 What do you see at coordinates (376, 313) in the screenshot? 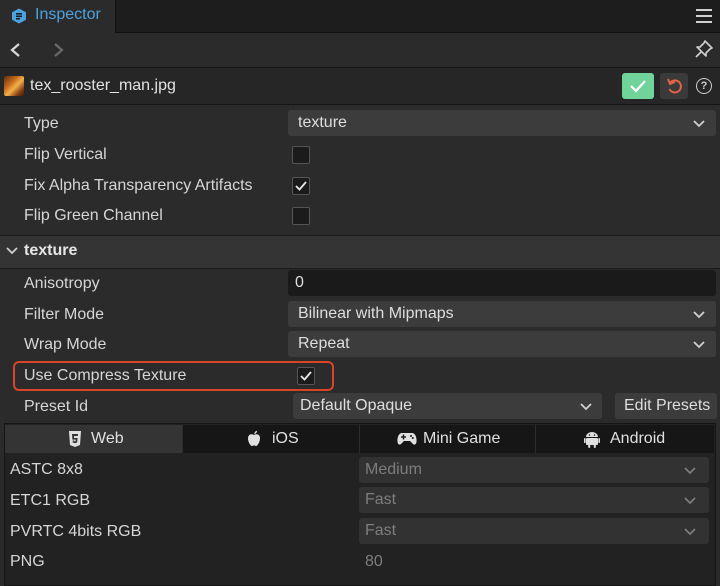
I see `filter-mode-value: Bilinear with Mipmaps` at bounding box center [376, 313].